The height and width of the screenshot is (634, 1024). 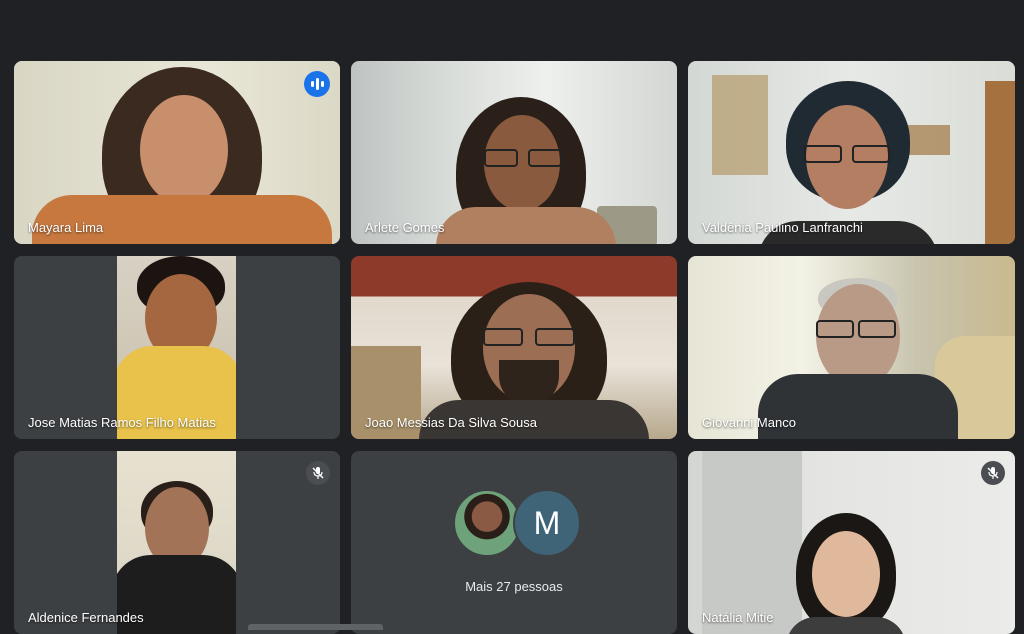 I want to click on participant-tile-natalia-mitie: Natália Mitie, so click(x=851, y=542).